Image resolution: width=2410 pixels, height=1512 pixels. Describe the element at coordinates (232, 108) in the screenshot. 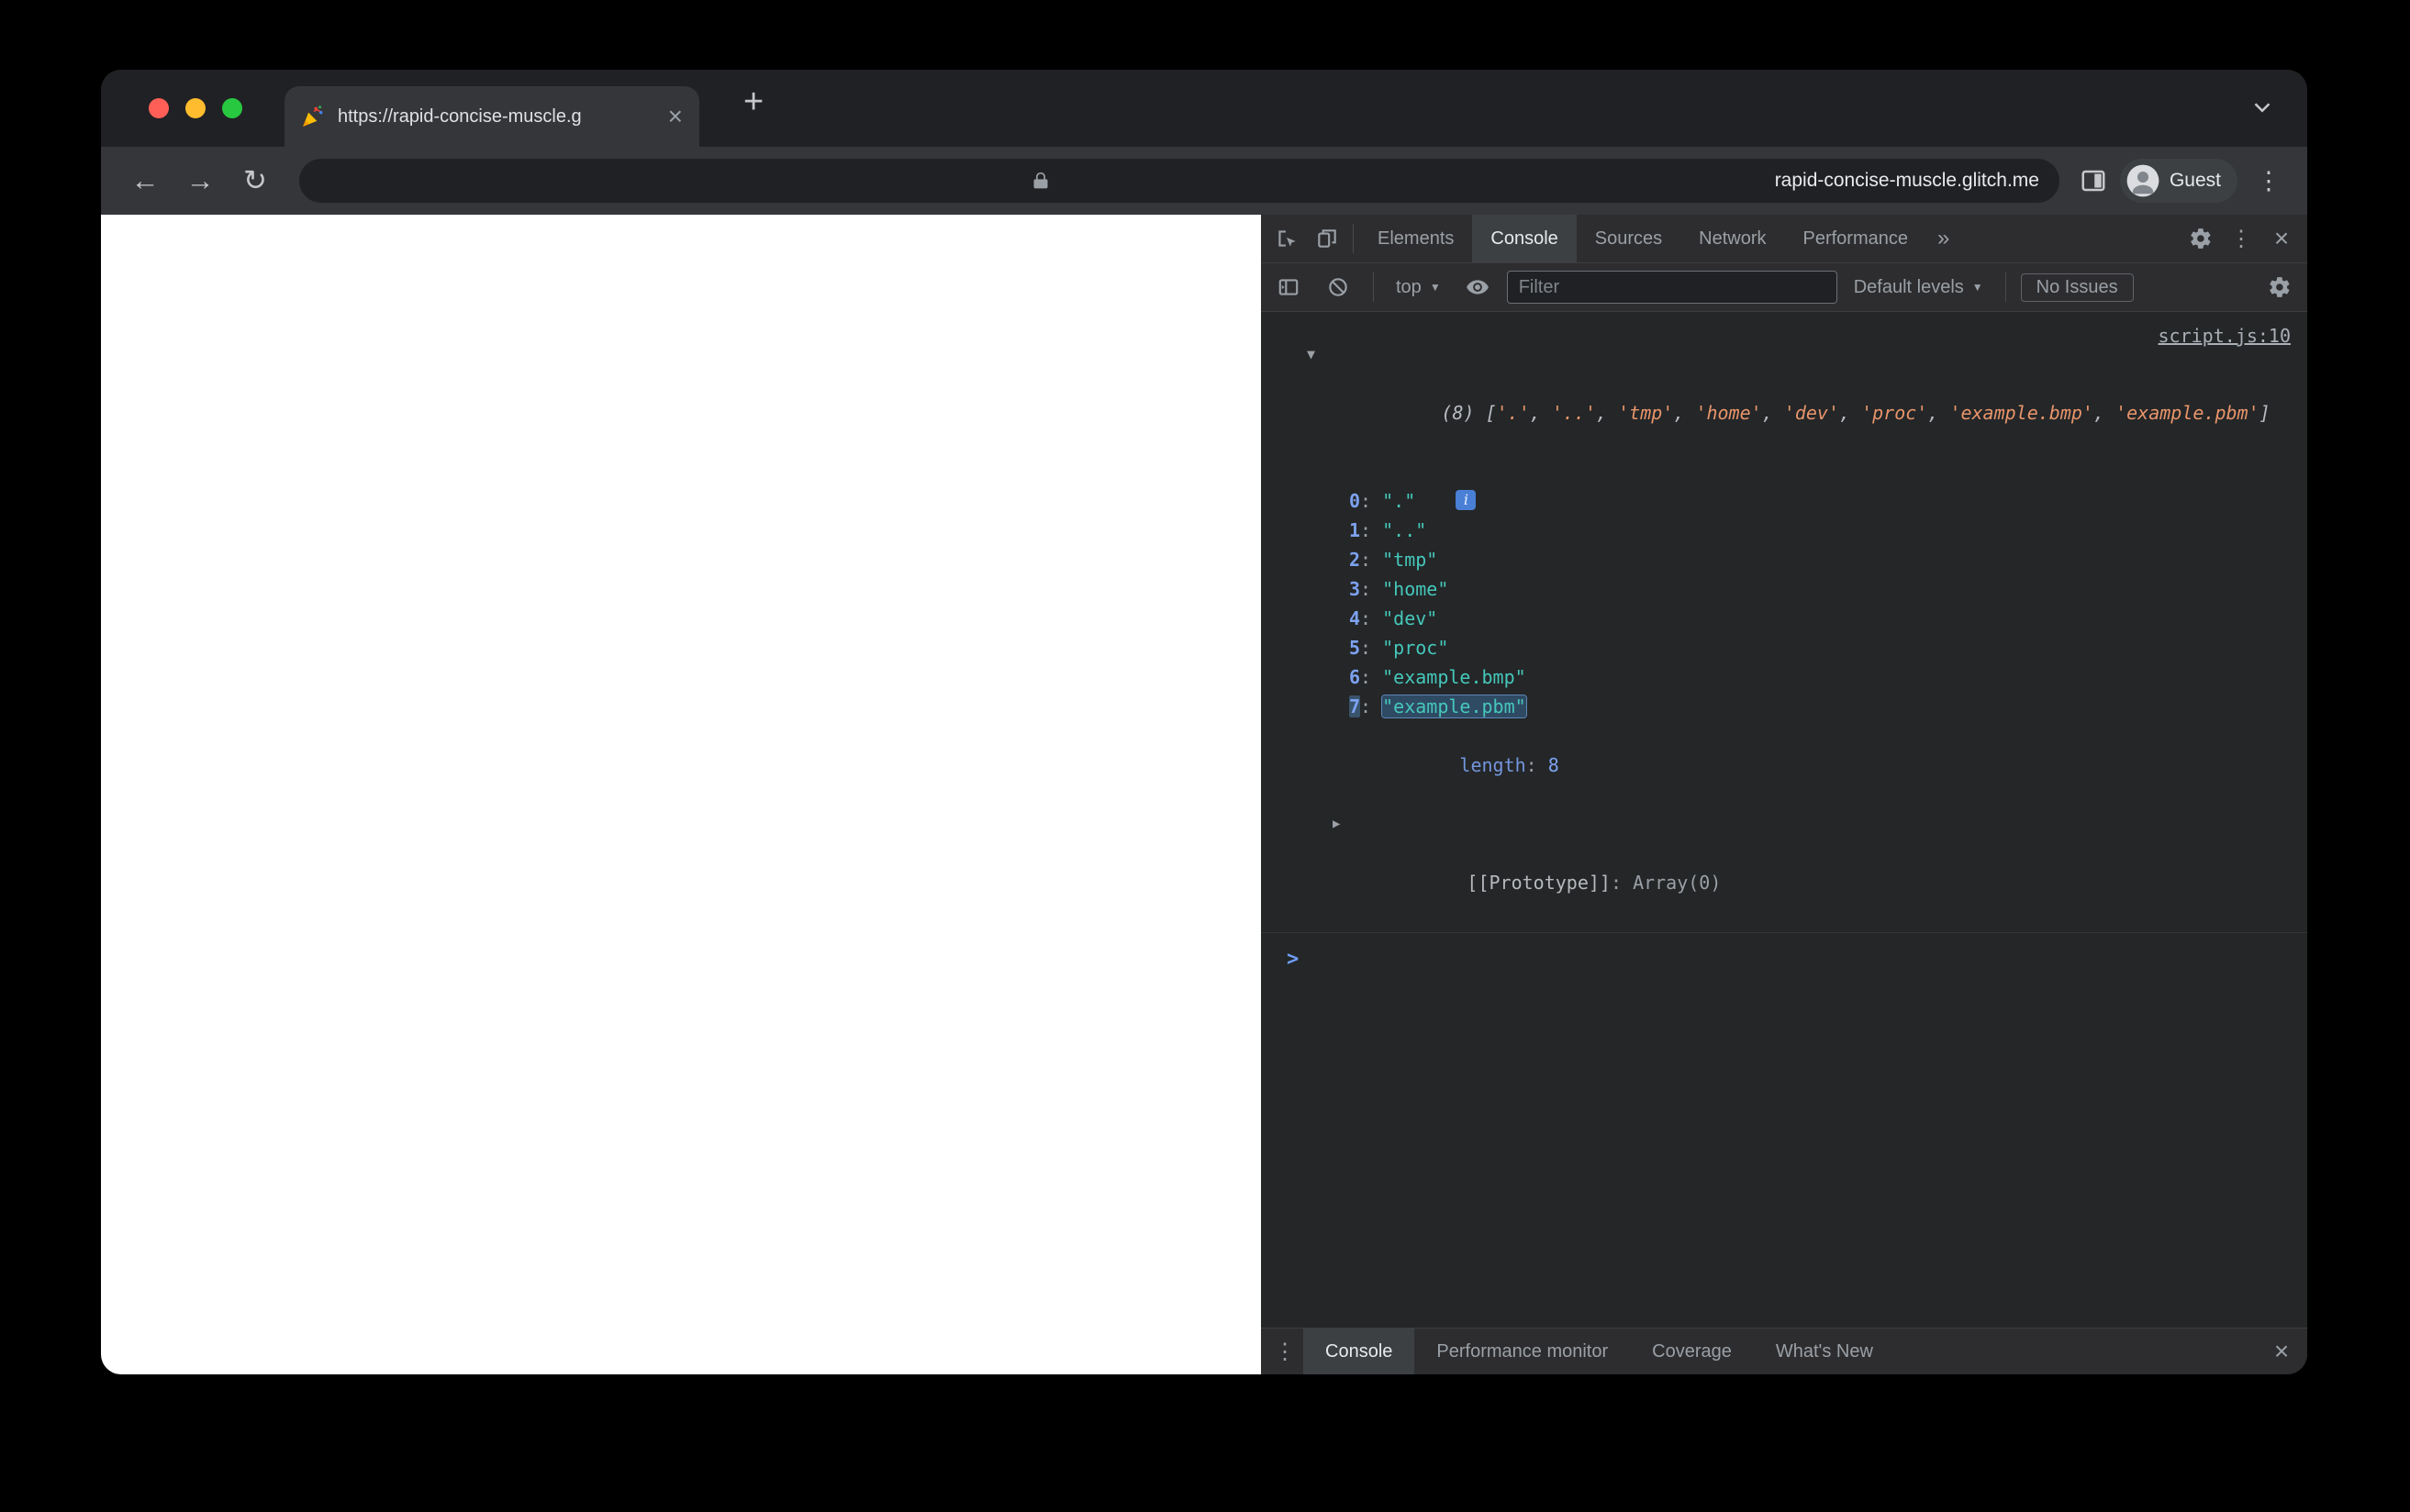

I see `zoom-window-button` at that location.